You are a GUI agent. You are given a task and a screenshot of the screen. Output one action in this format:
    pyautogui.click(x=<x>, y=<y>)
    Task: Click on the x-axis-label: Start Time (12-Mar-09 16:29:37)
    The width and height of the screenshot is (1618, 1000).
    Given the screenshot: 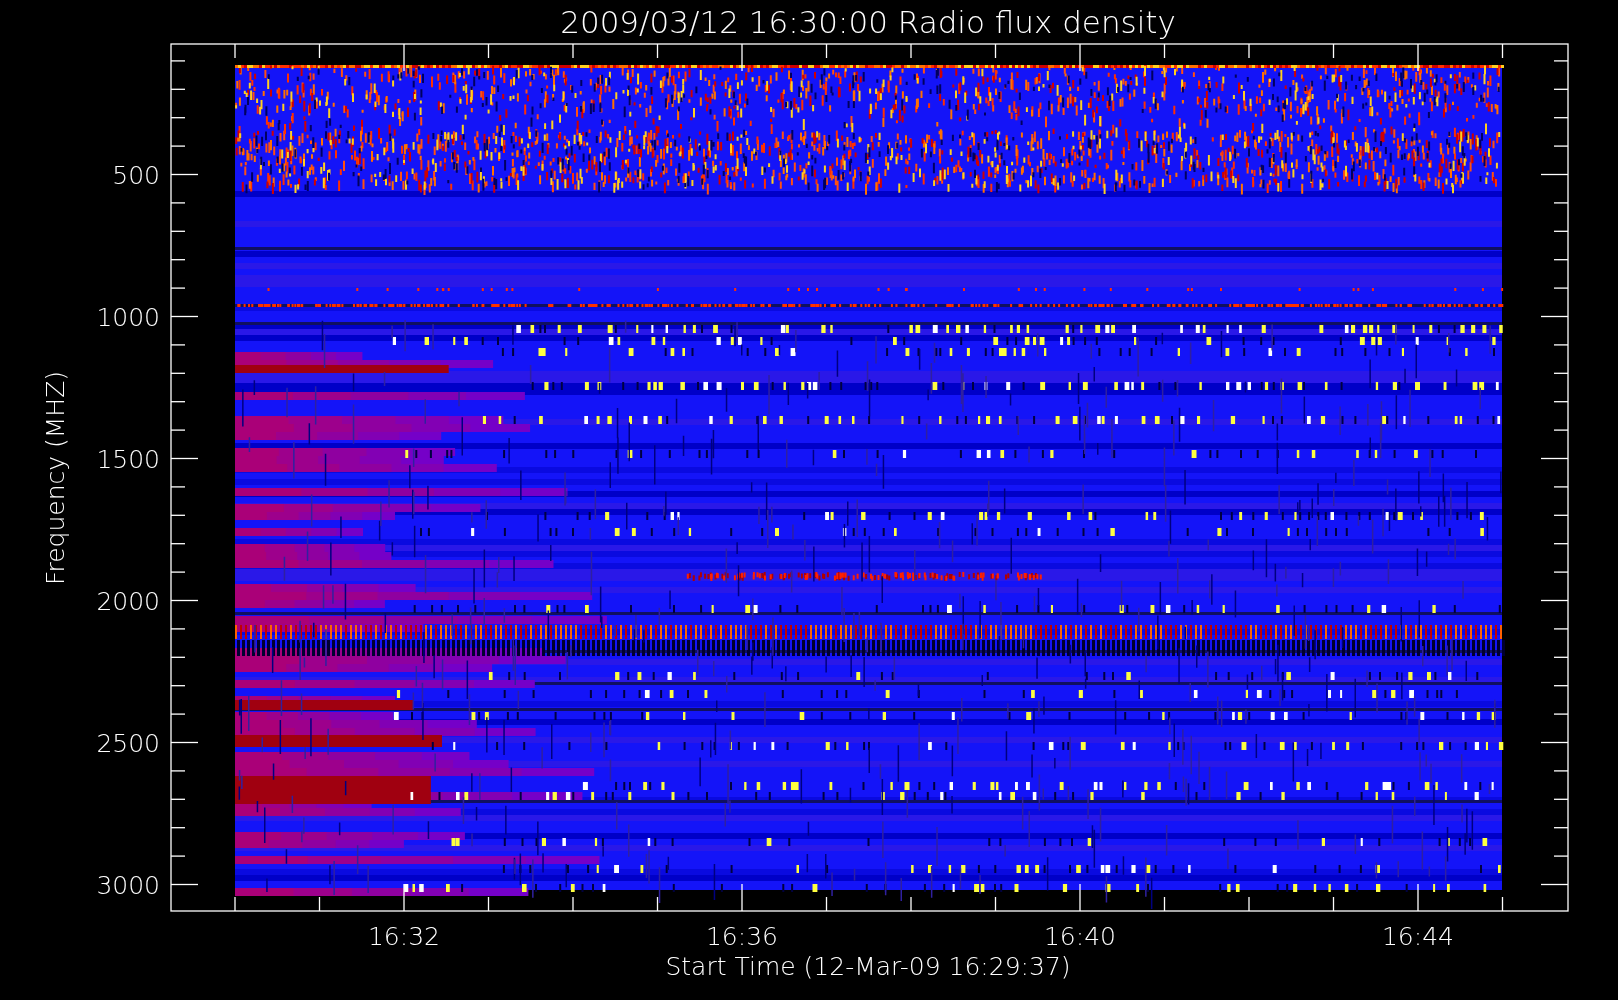 What is the action you would take?
    pyautogui.click(x=868, y=966)
    